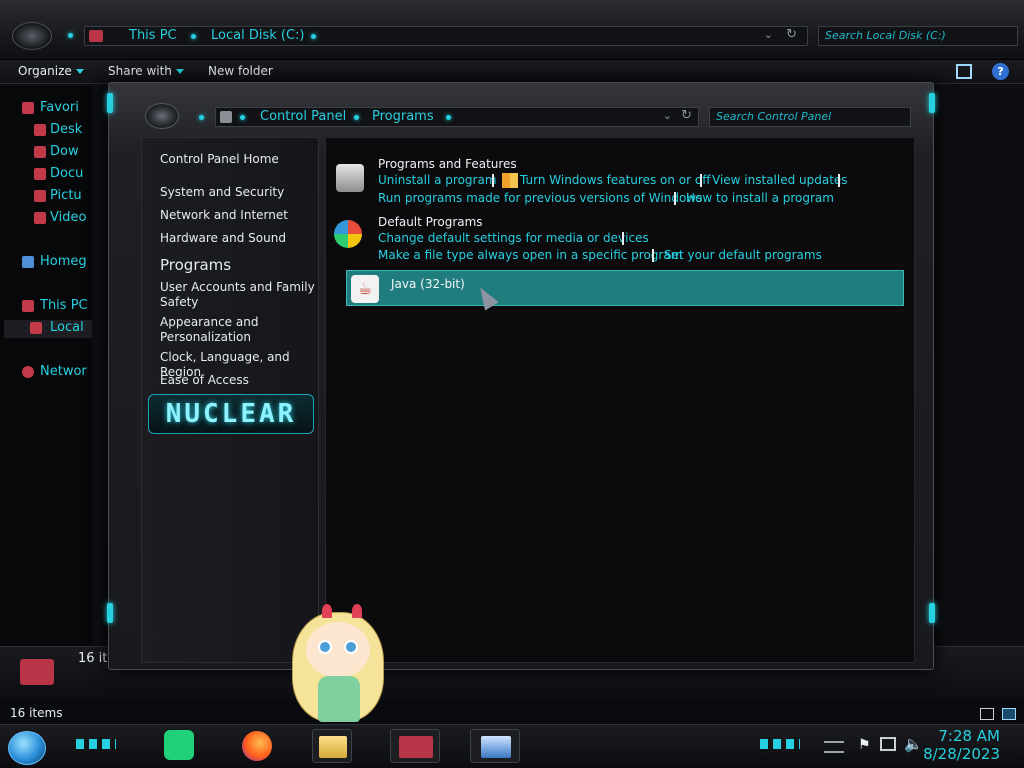  What do you see at coordinates (231, 414) in the screenshot?
I see `nuclear-logo: NUCLEAR` at bounding box center [231, 414].